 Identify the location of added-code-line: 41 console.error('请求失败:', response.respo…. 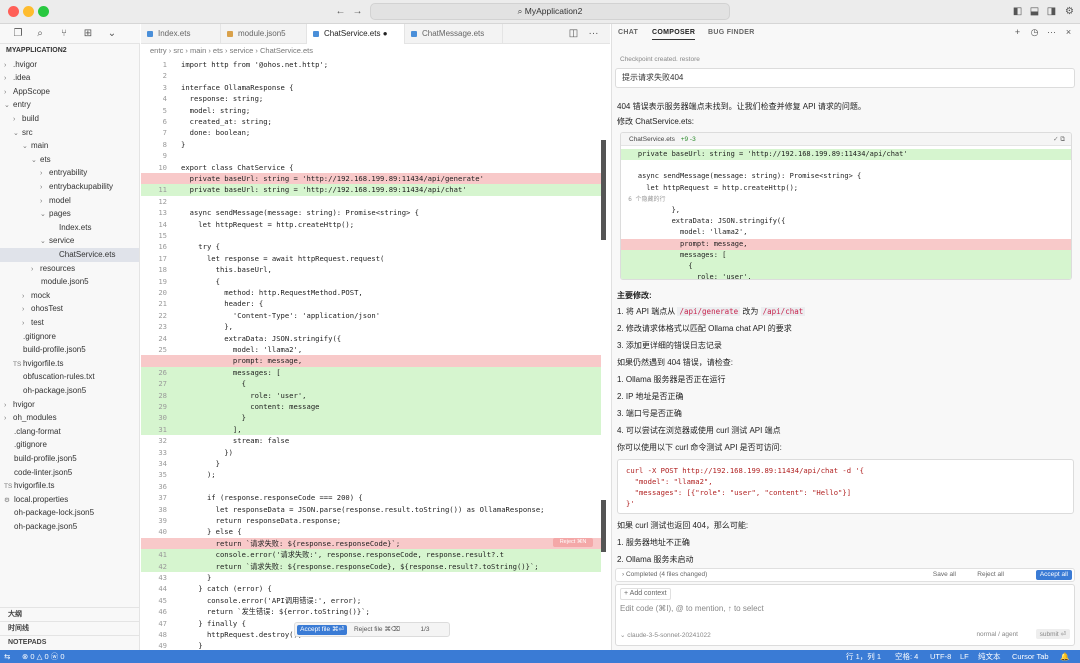
(371, 555).